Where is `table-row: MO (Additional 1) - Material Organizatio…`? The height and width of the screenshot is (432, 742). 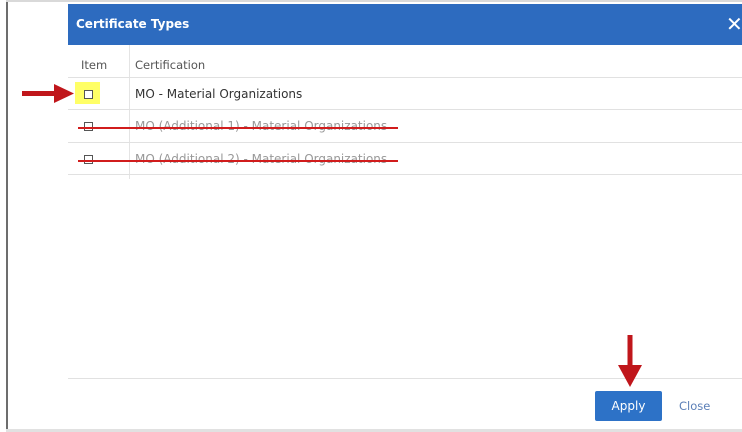
table-row: MO (Additional 1) - Material Organizatio… is located at coordinates (405, 126).